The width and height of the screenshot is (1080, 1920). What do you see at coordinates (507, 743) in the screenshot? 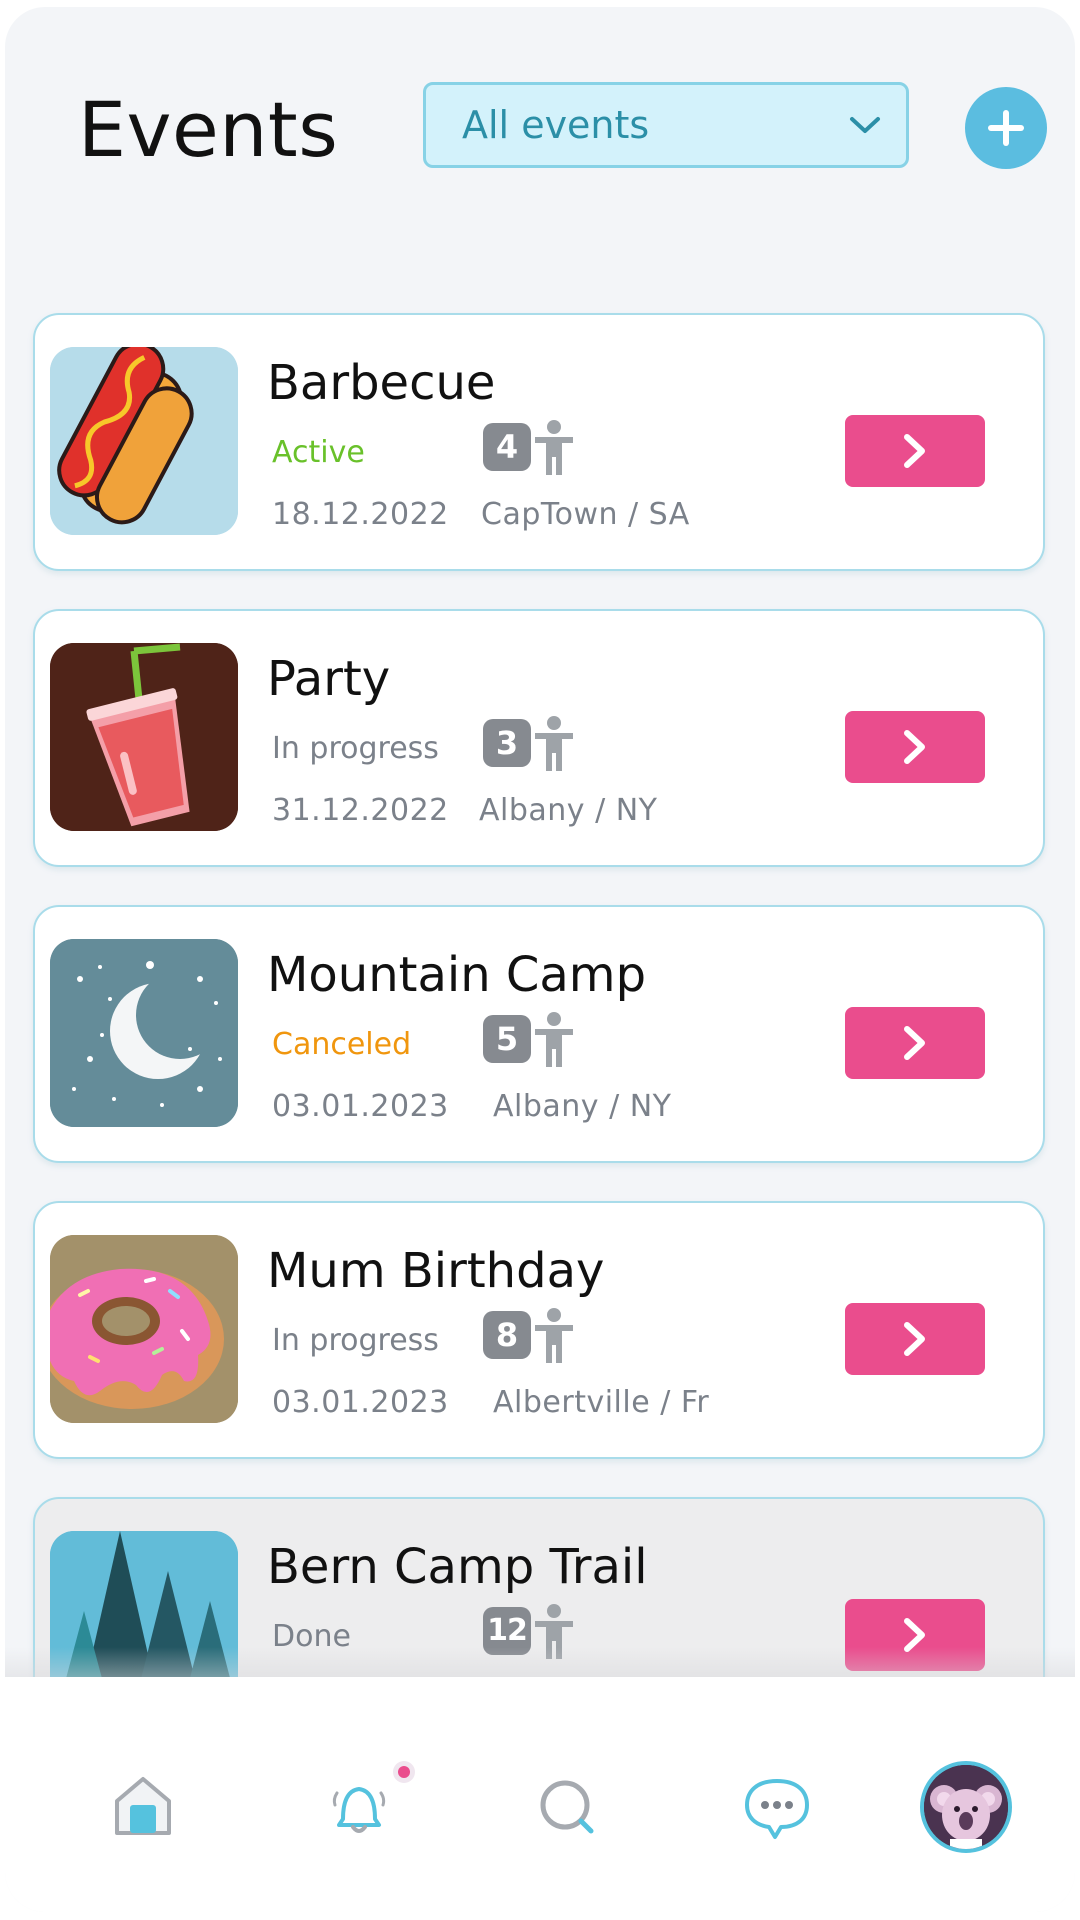
I see `participant-count-badge: 3` at bounding box center [507, 743].